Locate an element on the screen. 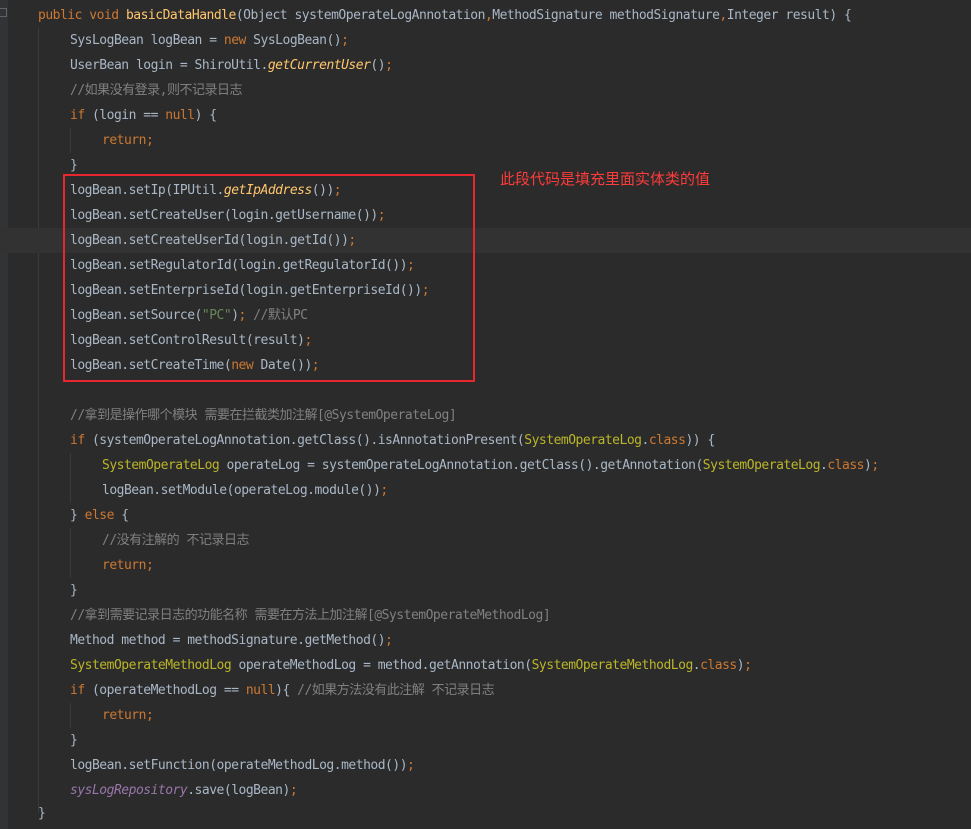  code-token: void is located at coordinates (104, 15).